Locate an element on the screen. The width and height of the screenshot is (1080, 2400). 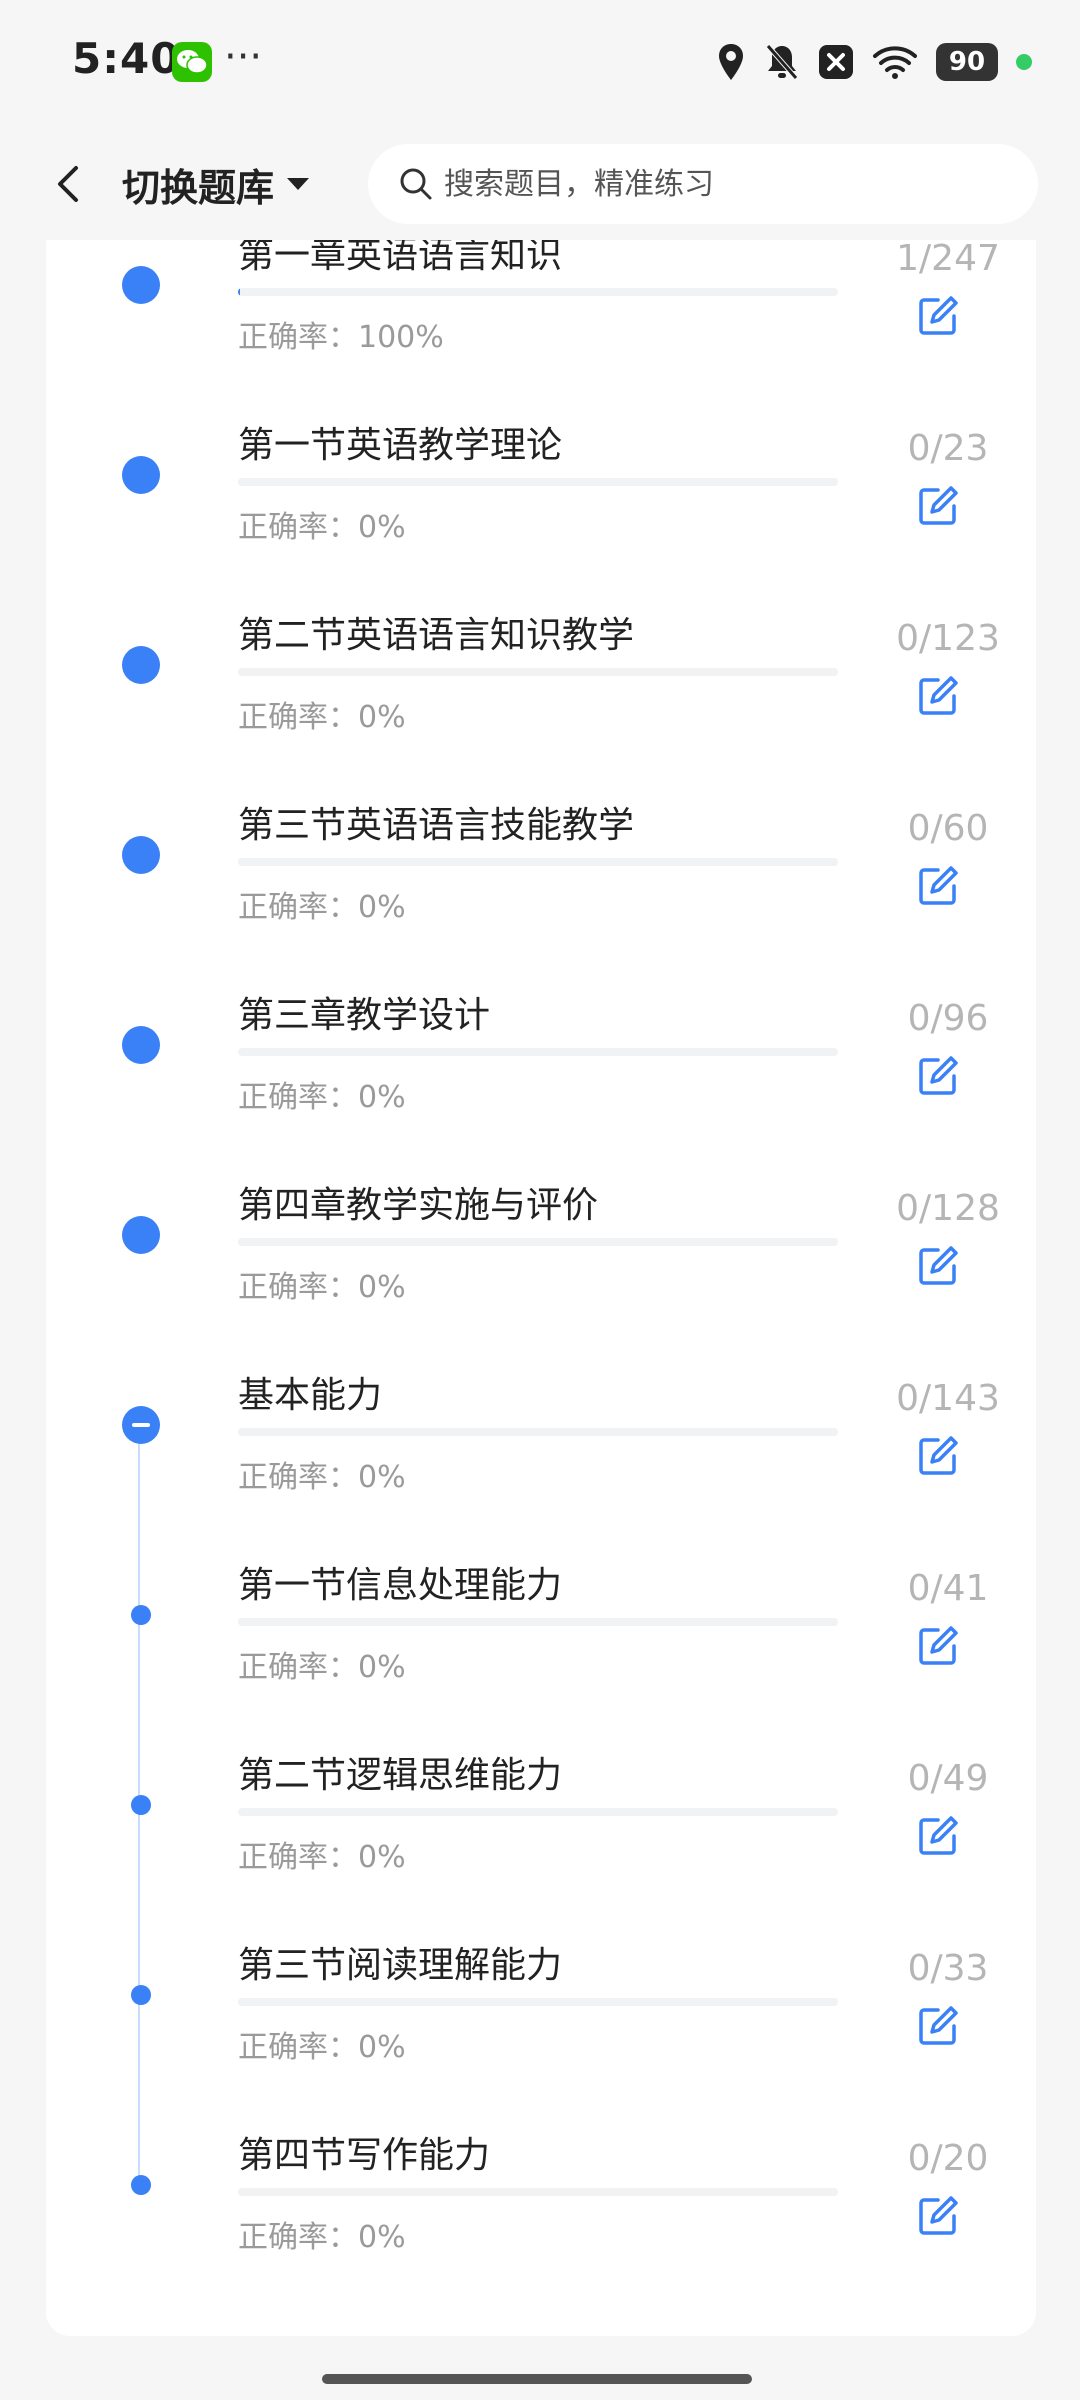
chapter-row: 第二节逻辑思维能力正确率：0% 0/49 is located at coordinates (541, 1841).